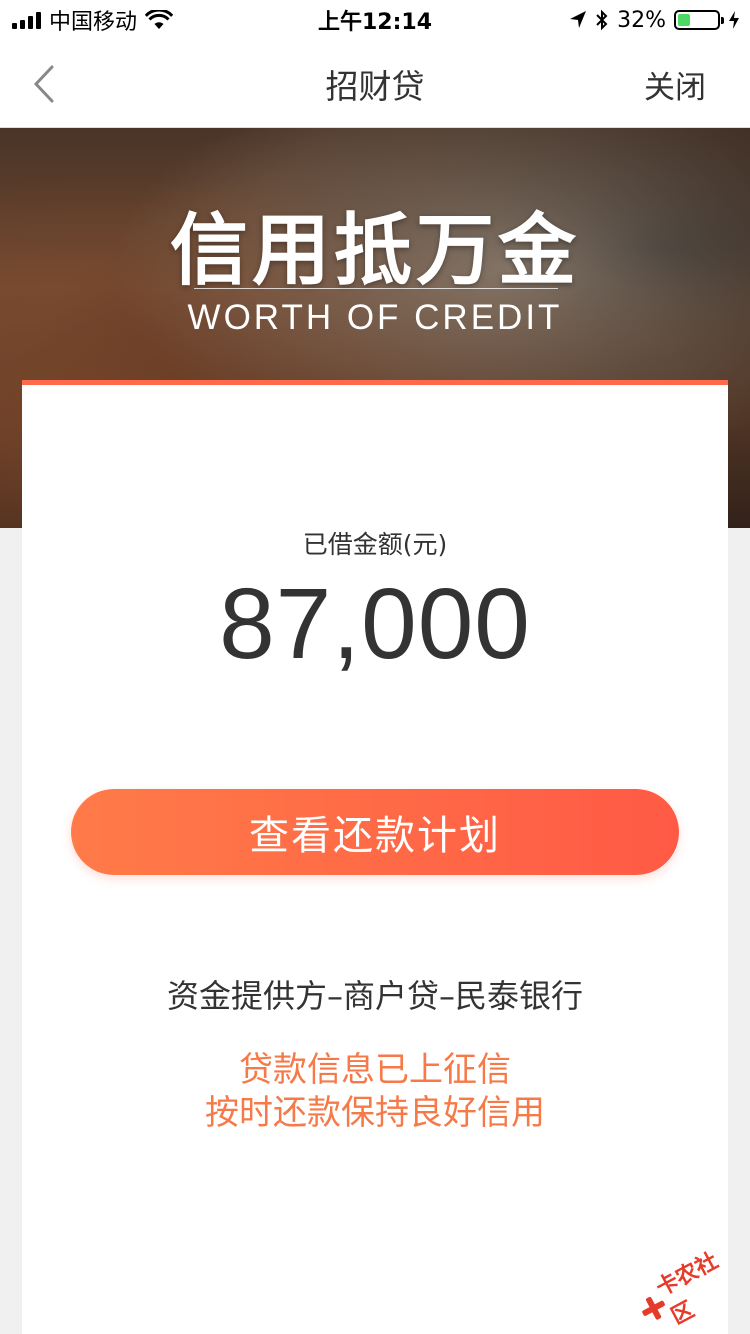  I want to click on status-bar: 中国移动 上午12:14 32%, so click(375, 20).